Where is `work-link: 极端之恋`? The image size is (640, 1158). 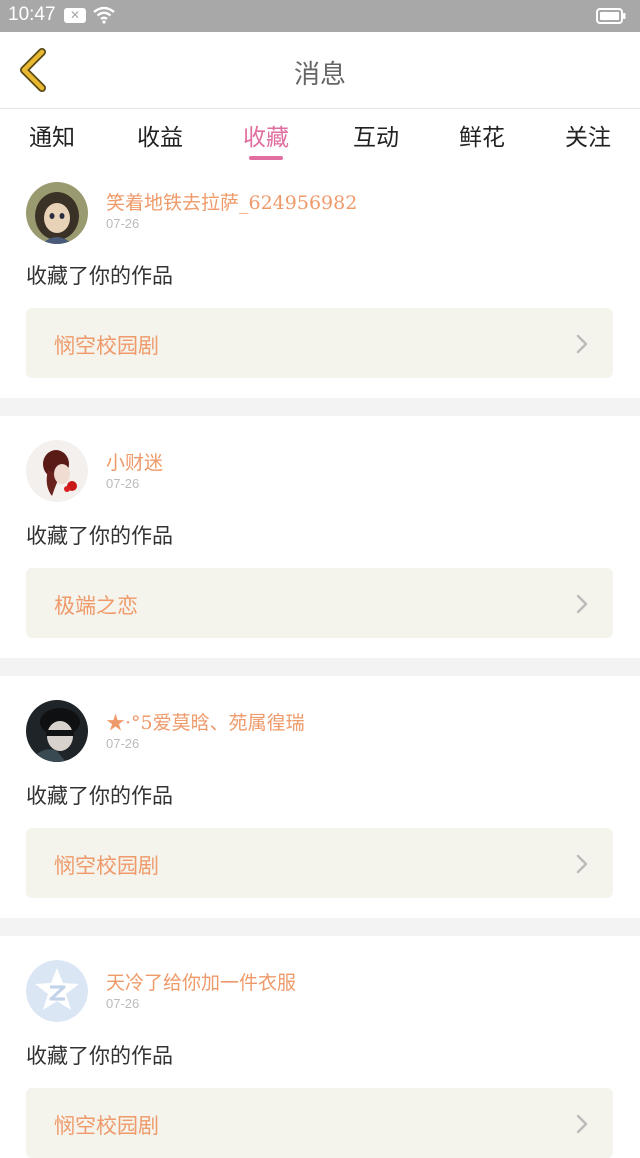
work-link: 极端之恋 is located at coordinates (319, 603).